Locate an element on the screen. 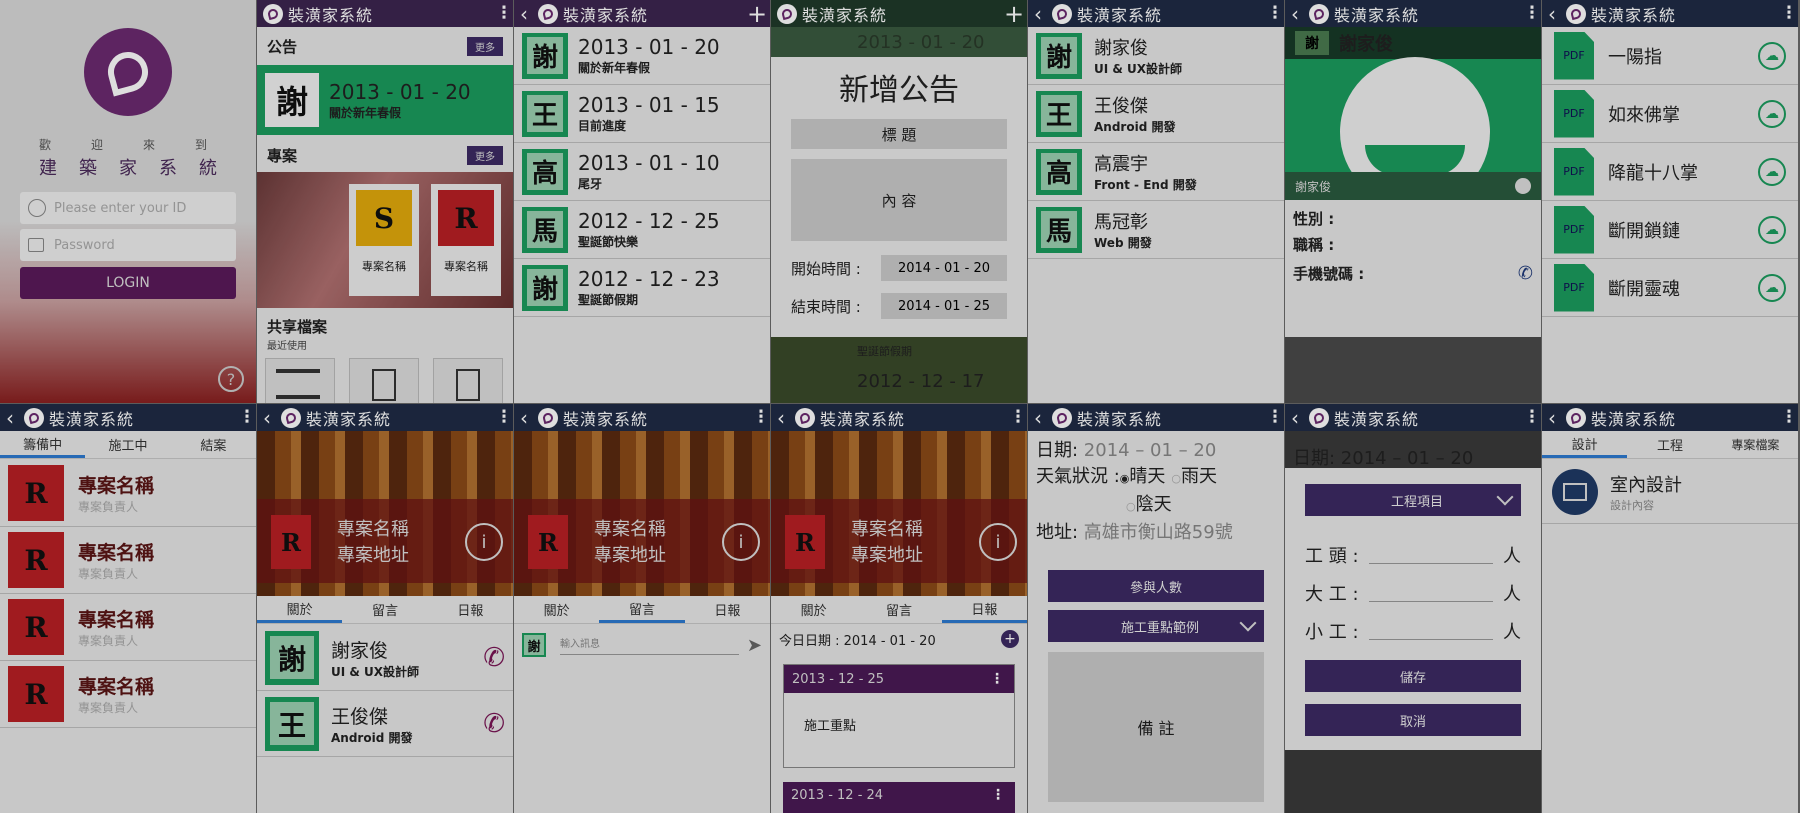  content-field: 內 容 is located at coordinates (899, 200).